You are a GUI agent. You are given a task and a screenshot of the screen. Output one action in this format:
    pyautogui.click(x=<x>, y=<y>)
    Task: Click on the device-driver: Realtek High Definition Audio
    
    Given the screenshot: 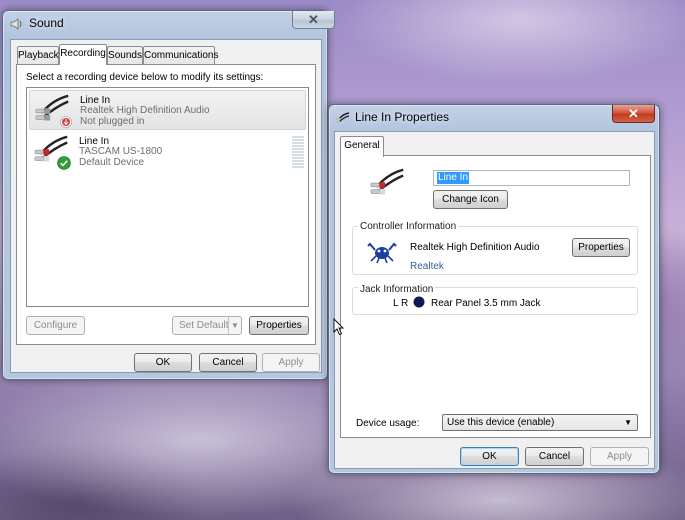 What is the action you would take?
    pyautogui.click(x=145, y=110)
    